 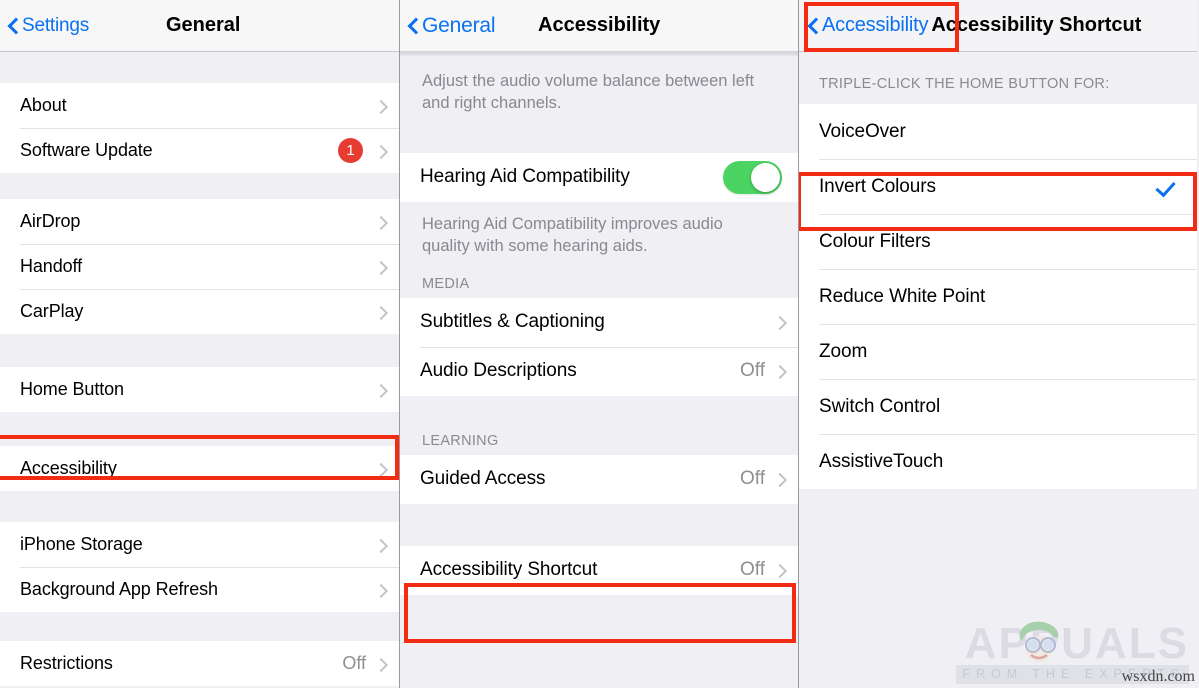 What do you see at coordinates (56, 25) in the screenshot?
I see `back-button-label: Settings` at bounding box center [56, 25].